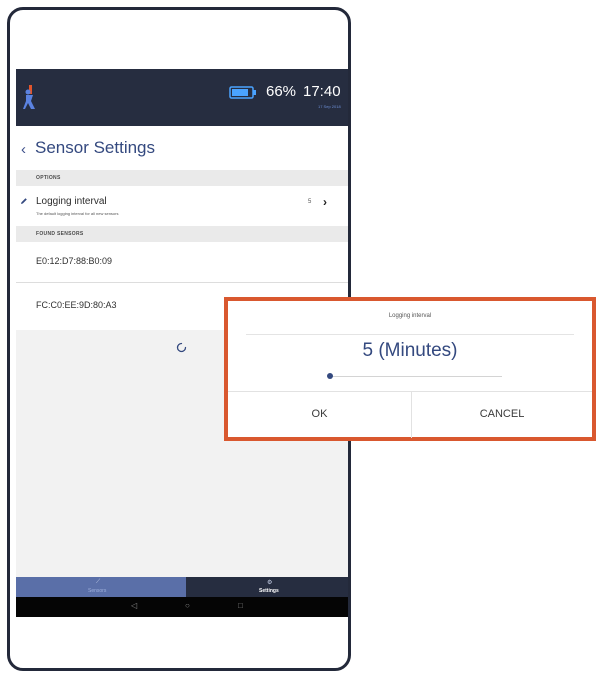 The image size is (599, 675). I want to click on ok-button: OK, so click(320, 415).